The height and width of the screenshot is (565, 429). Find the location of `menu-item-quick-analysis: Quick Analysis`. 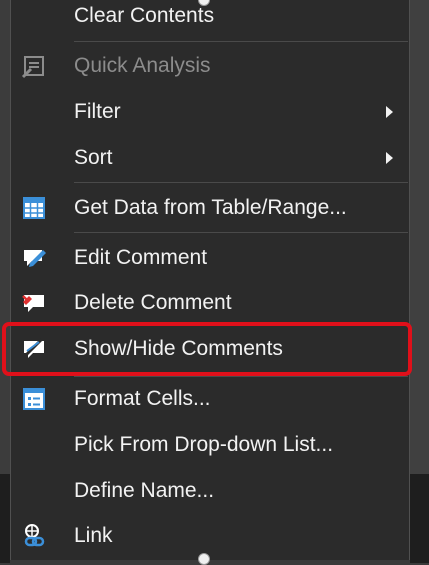

menu-item-quick-analysis: Quick Analysis is located at coordinates (210, 66).